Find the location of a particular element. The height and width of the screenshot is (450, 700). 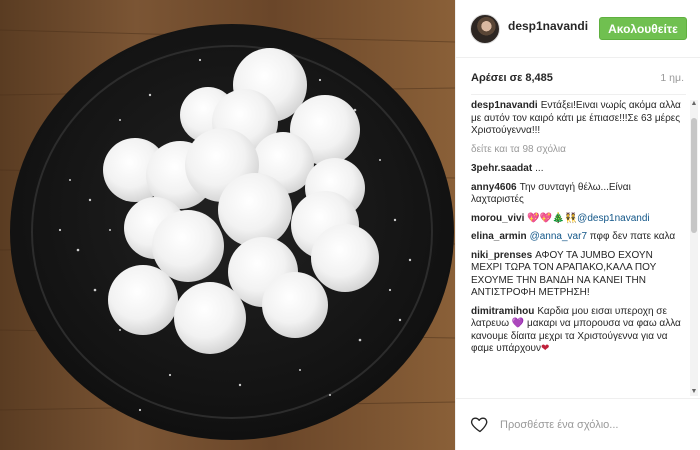

username: desp1navandi is located at coordinates (548, 26).